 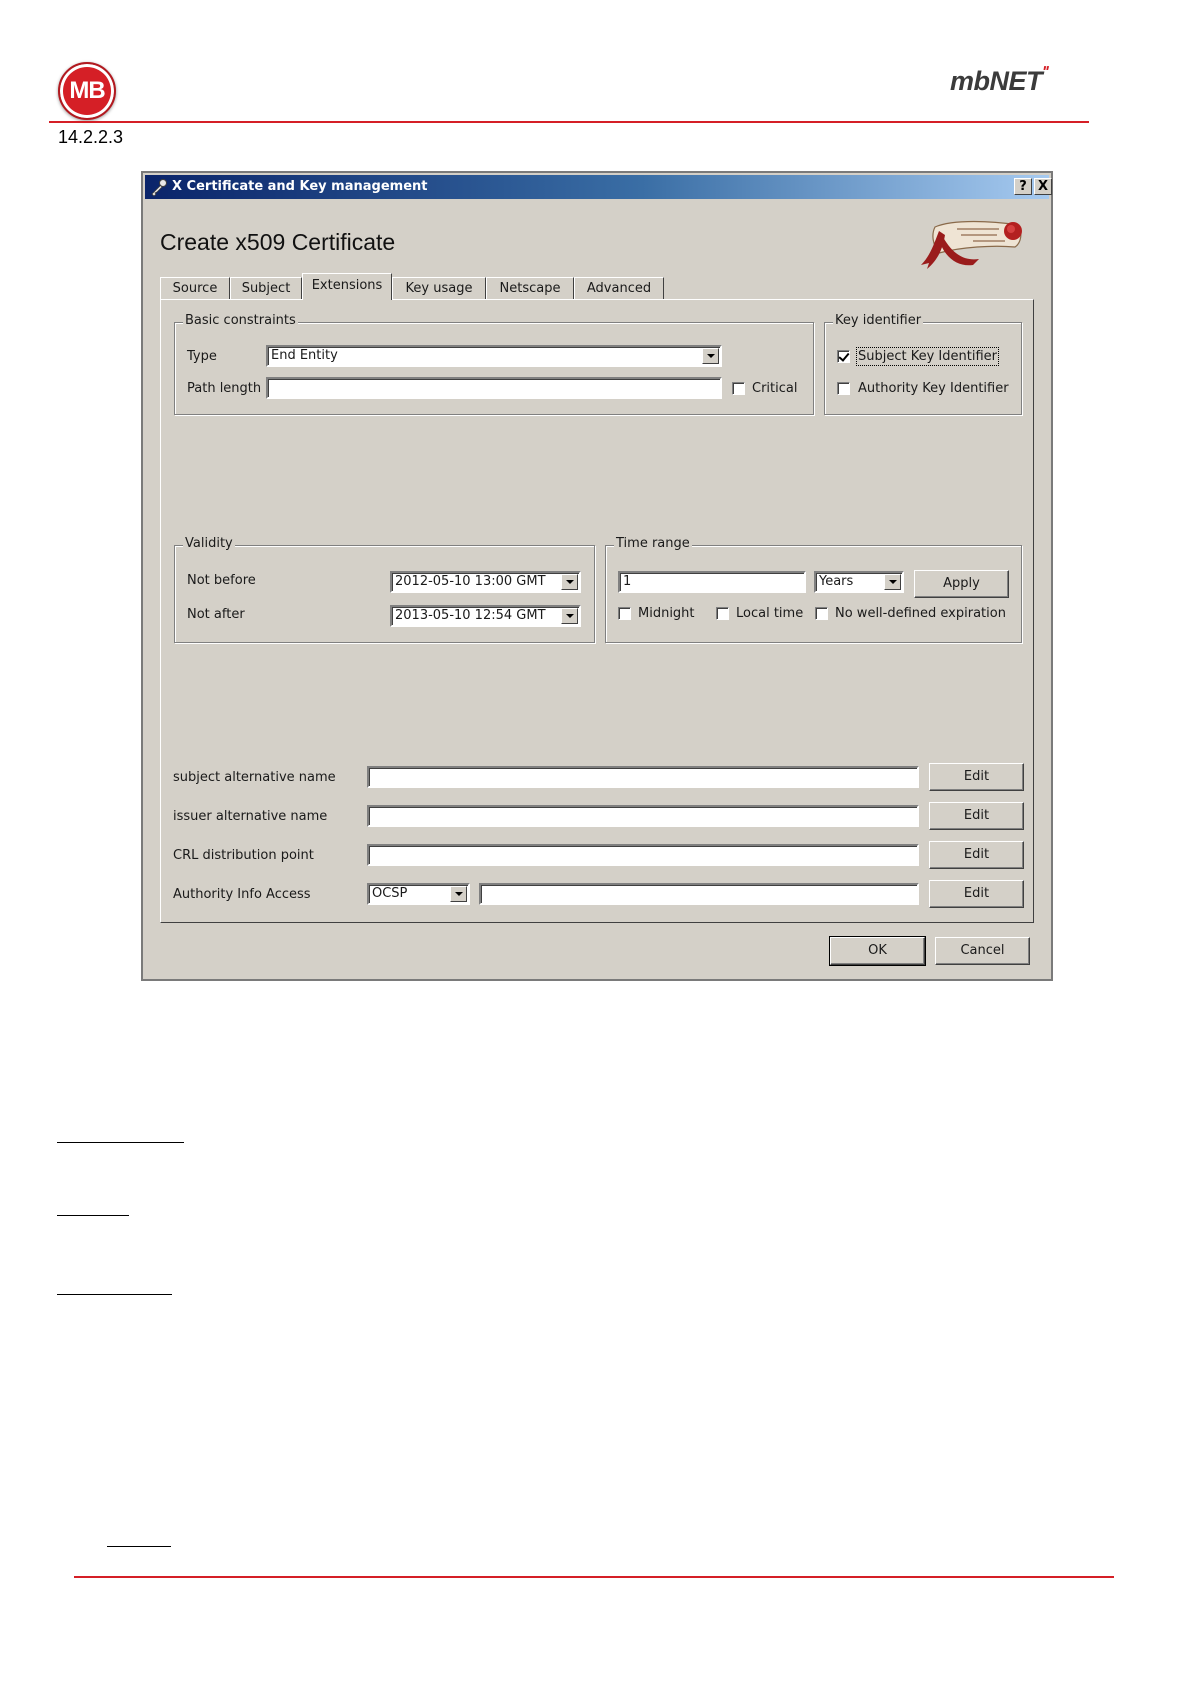 I want to click on subject-alt-name-input, so click(x=643, y=777).